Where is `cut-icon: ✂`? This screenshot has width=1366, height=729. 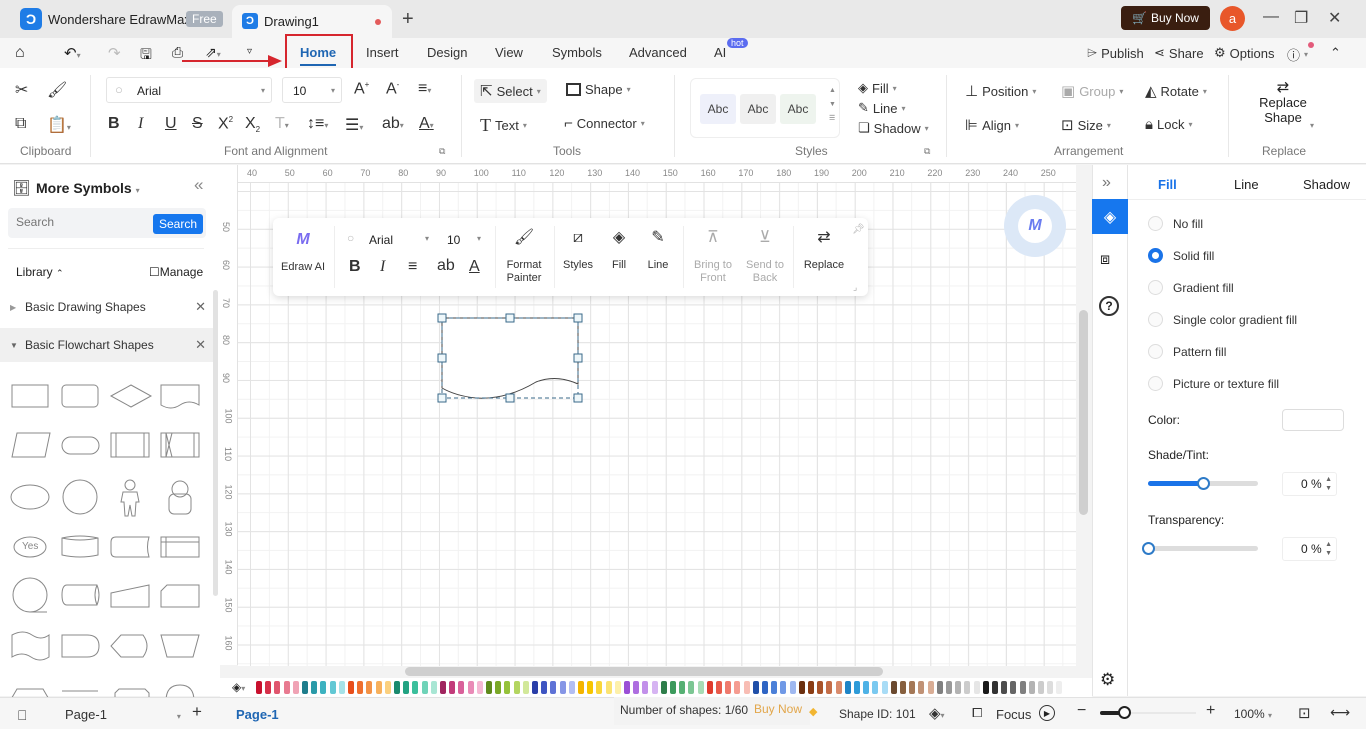
cut-icon: ✂ is located at coordinates (21, 90).